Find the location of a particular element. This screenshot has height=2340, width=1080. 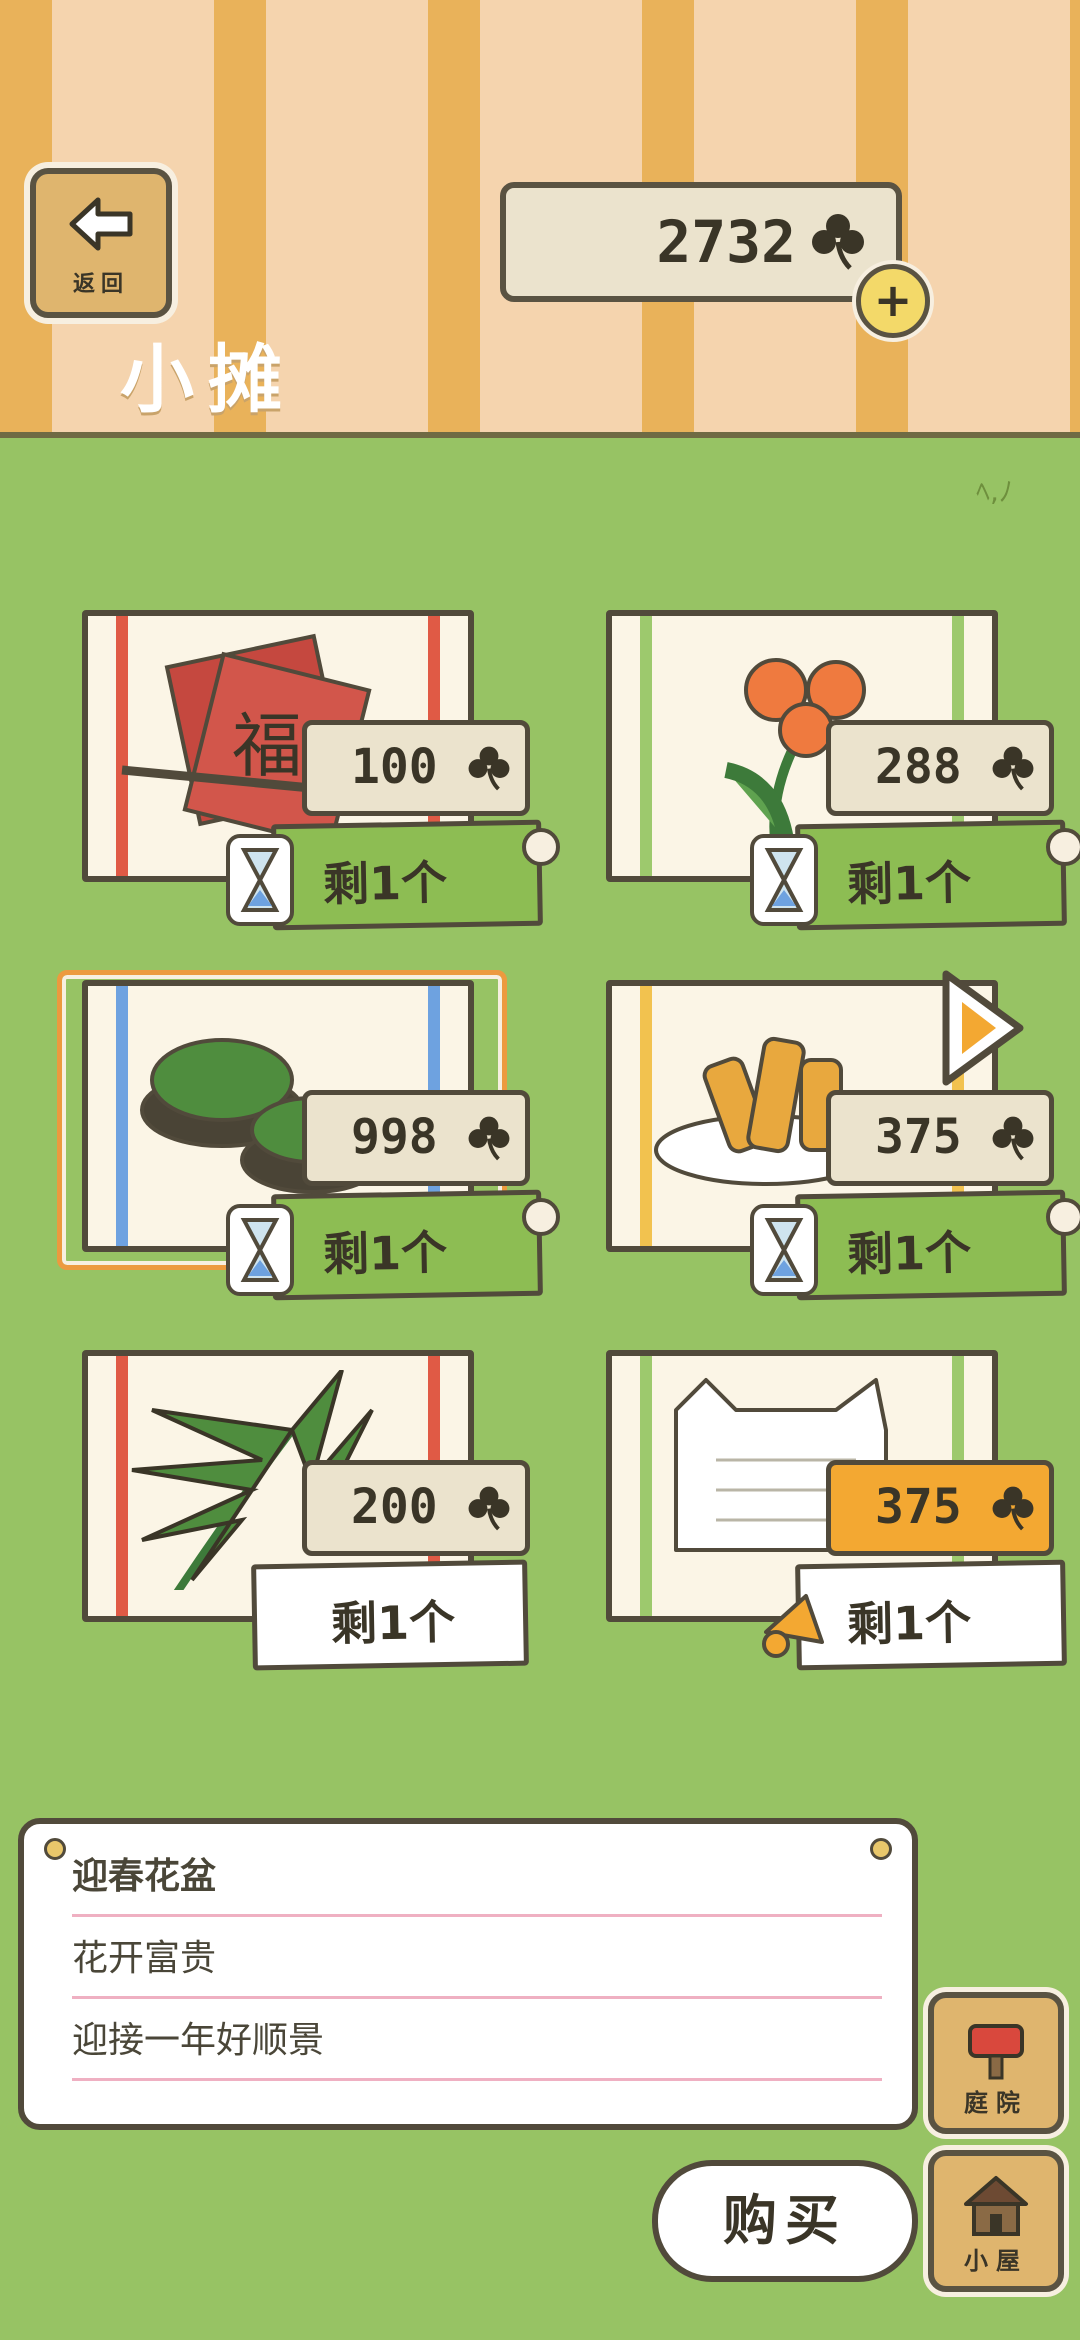

back-label: 返回 is located at coordinates (100, 284).